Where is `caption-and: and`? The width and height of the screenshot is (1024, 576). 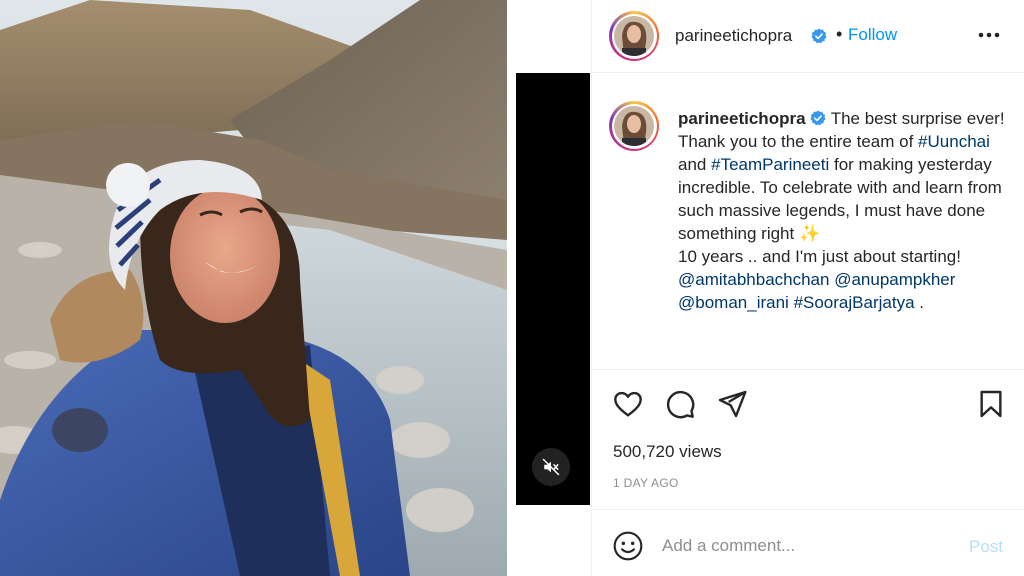
caption-and: and is located at coordinates (692, 164).